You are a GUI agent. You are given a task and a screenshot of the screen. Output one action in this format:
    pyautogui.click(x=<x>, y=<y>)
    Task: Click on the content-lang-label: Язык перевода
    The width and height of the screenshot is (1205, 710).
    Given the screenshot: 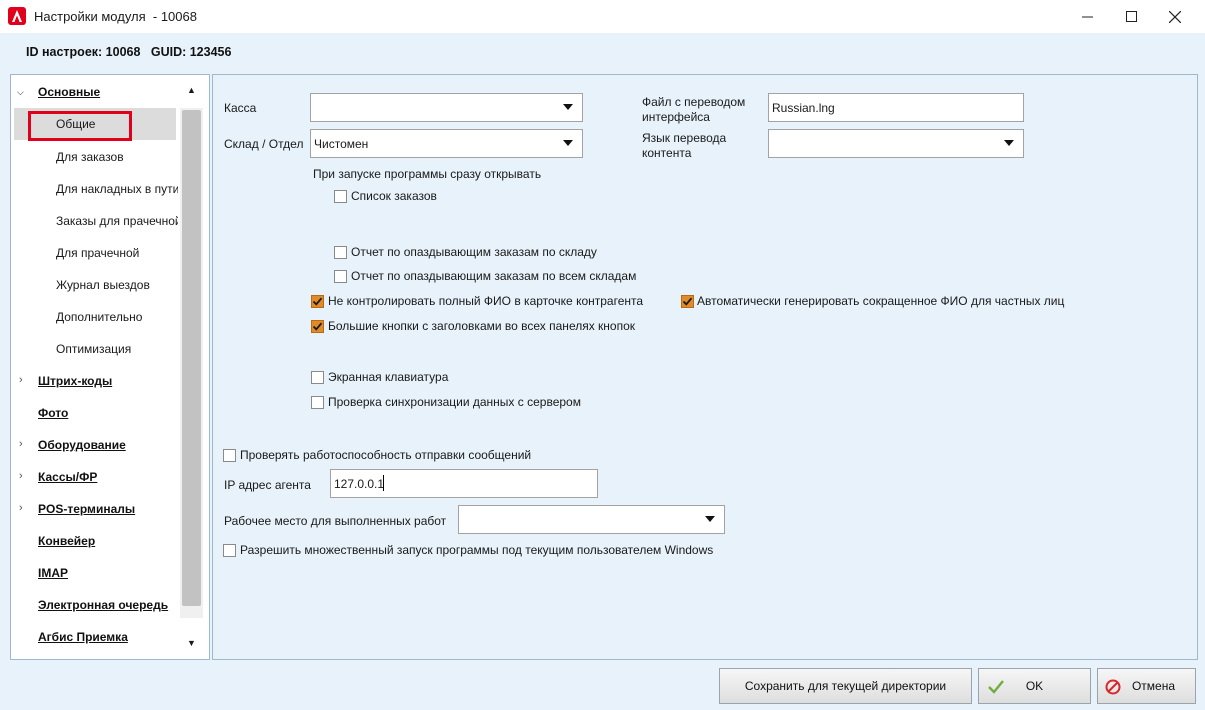 What is the action you would take?
    pyautogui.click(x=684, y=138)
    